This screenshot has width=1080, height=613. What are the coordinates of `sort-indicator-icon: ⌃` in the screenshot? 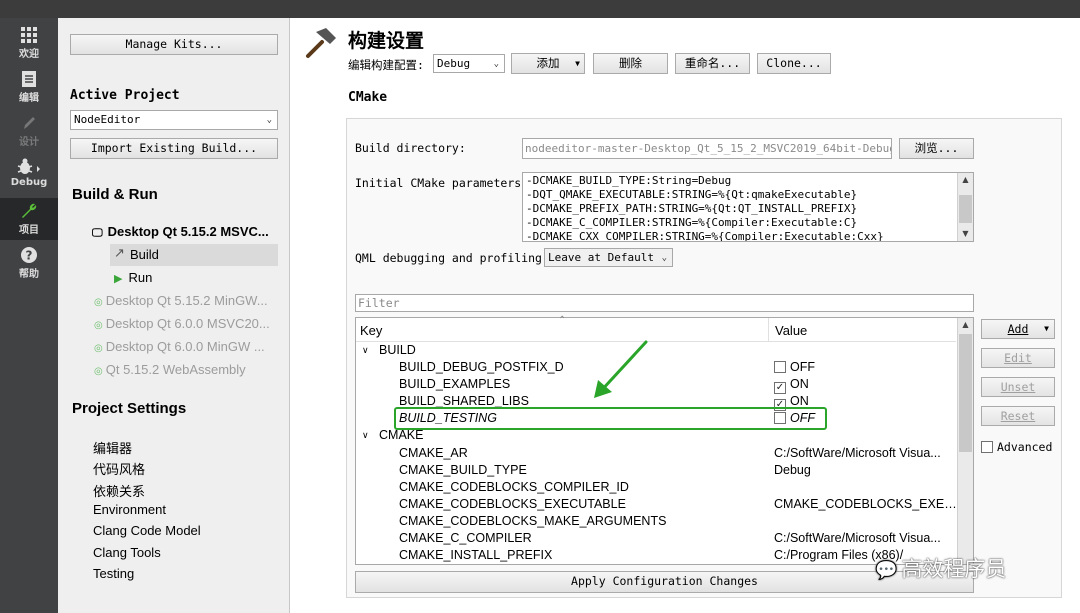 It's located at (562, 320).